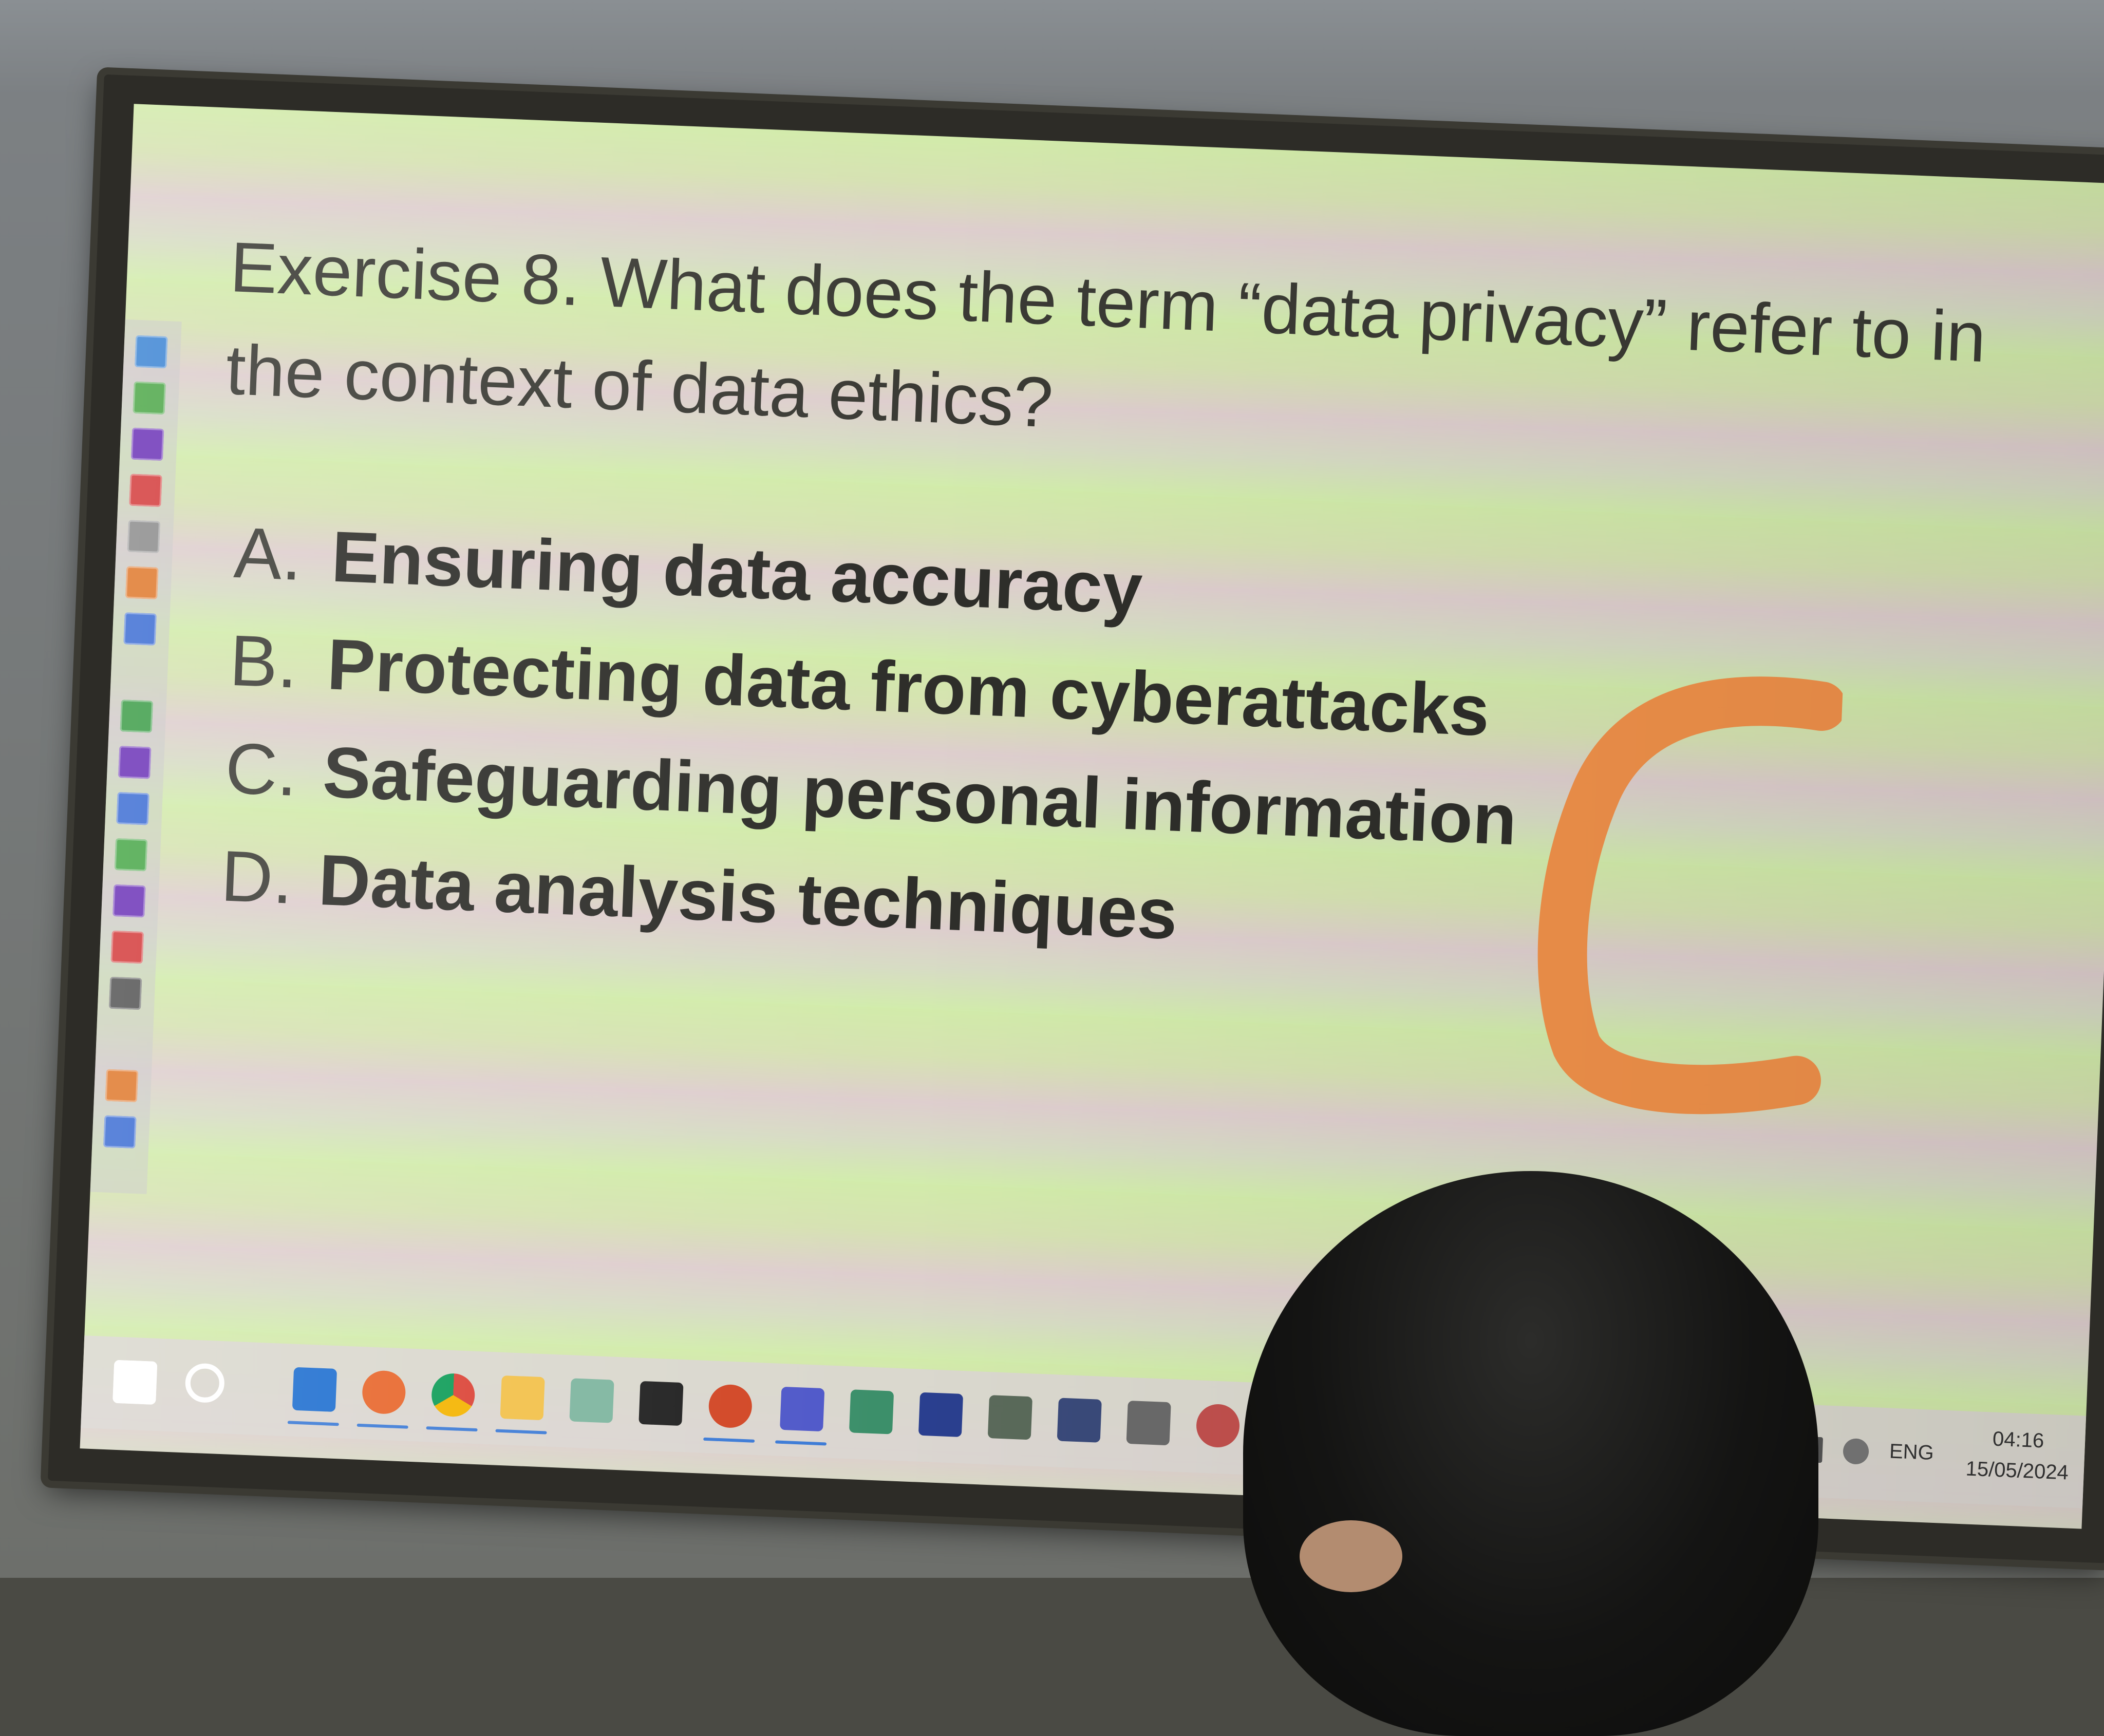 This screenshot has height=1736, width=2104. Describe the element at coordinates (125, 993) in the screenshot. I see `keyboard-tool-icon` at that location.